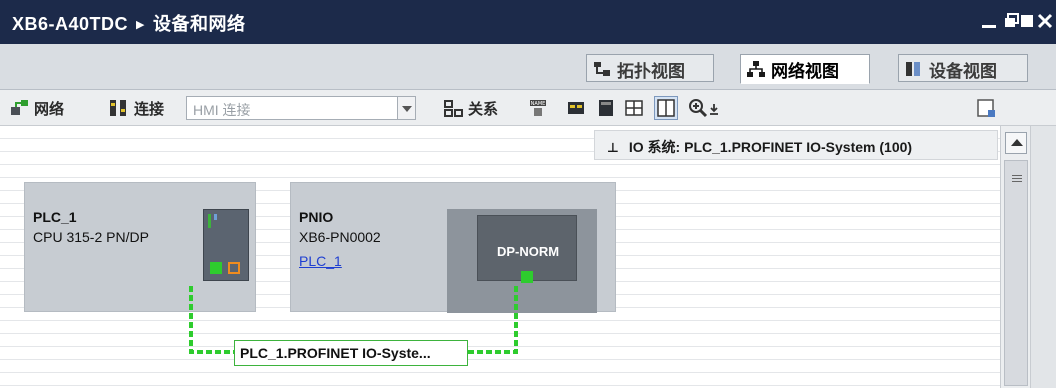 The image size is (1056, 388). Describe the element at coordinates (1016, 273) in the screenshot. I see `scroll-thumb` at that location.